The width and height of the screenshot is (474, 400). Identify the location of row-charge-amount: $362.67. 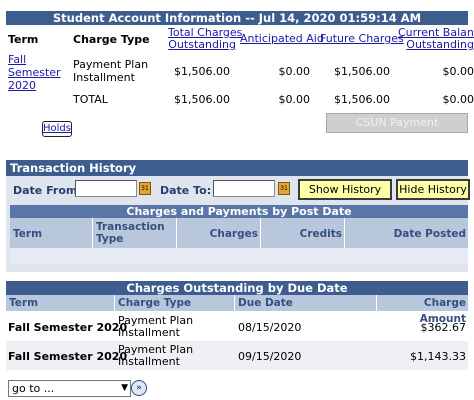
(443, 327).